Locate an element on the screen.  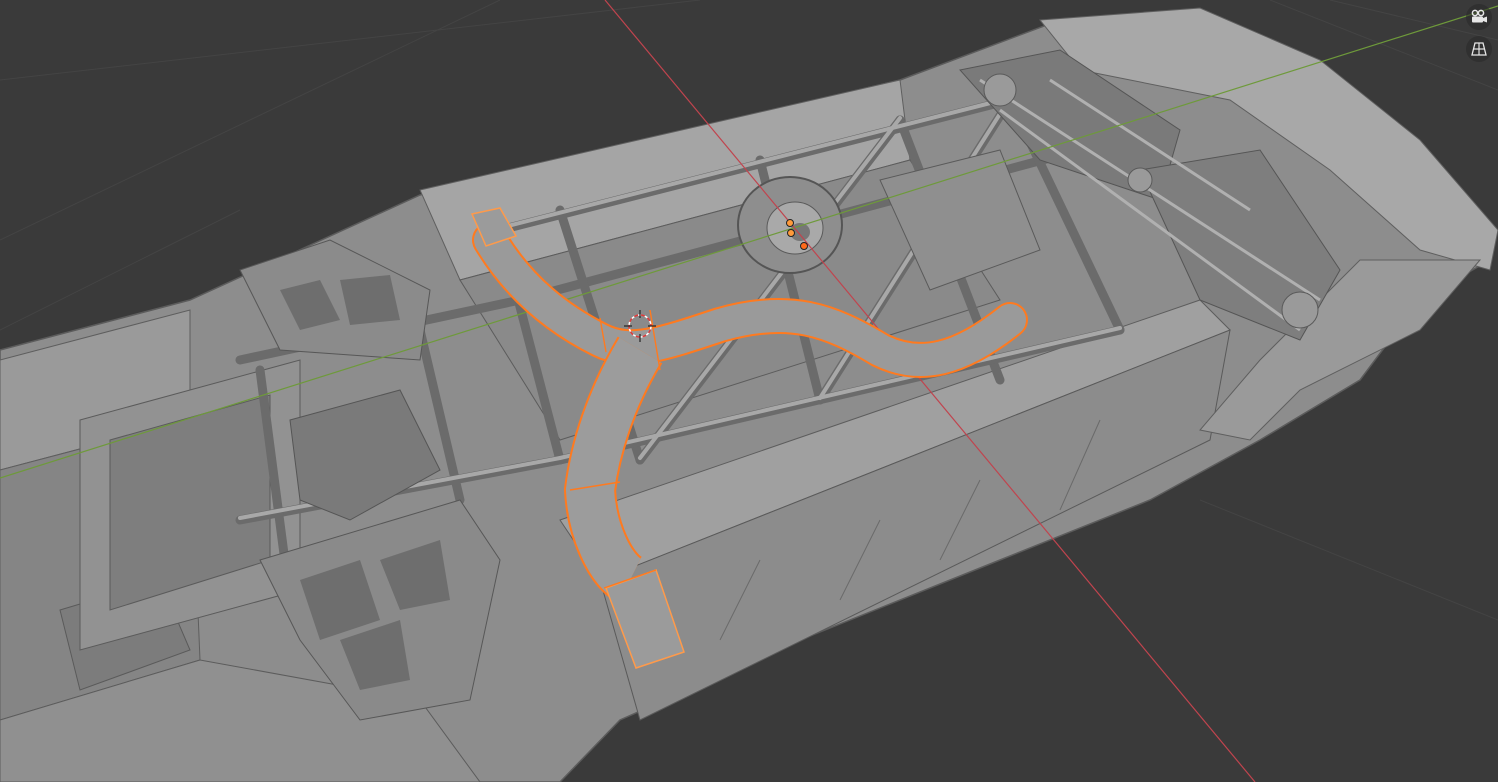
perspective-grid-icon is located at coordinates (1479, 49).